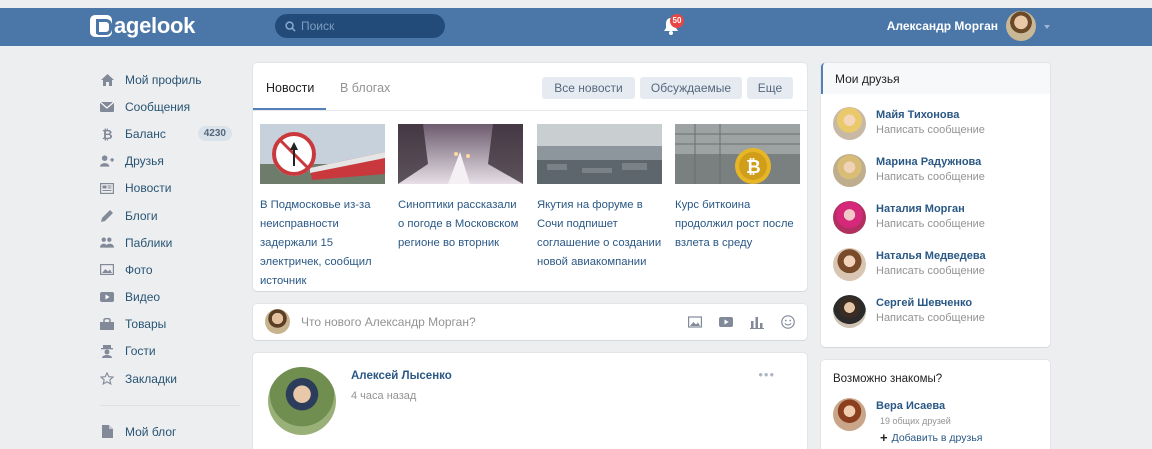 This screenshot has height=449, width=1152. Describe the element at coordinates (388, 322) in the screenshot. I see `new-post-input: Что нового Александр Морган?` at that location.